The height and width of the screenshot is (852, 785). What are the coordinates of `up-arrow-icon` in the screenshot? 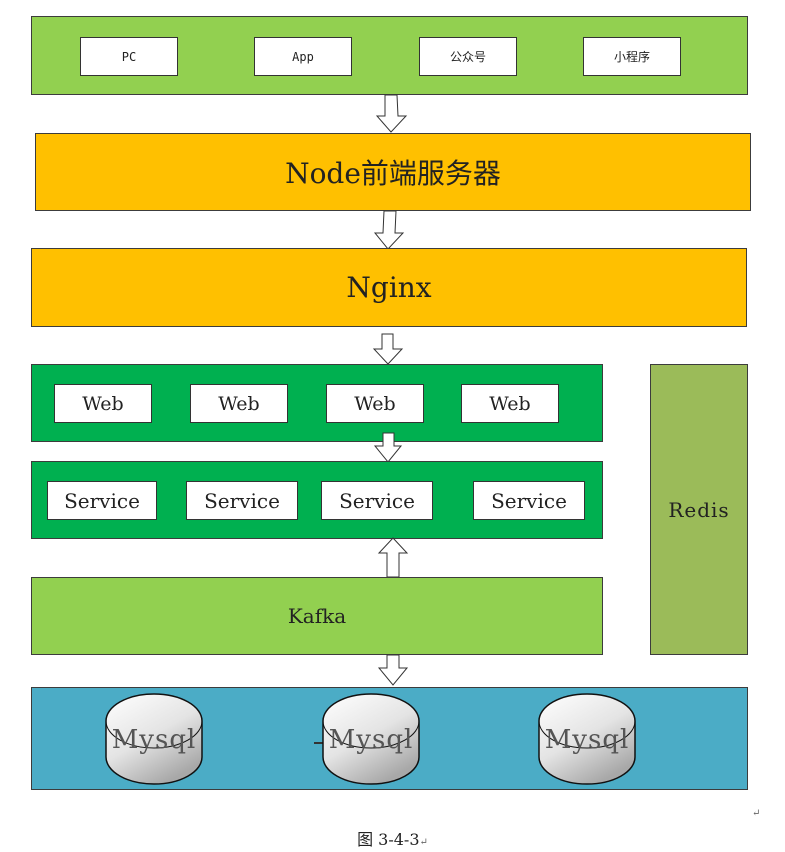 It's located at (393, 557).